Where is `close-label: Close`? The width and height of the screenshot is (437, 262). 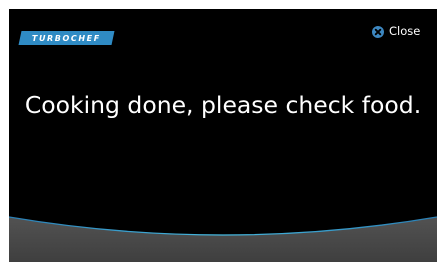
close-label: Close is located at coordinates (405, 31).